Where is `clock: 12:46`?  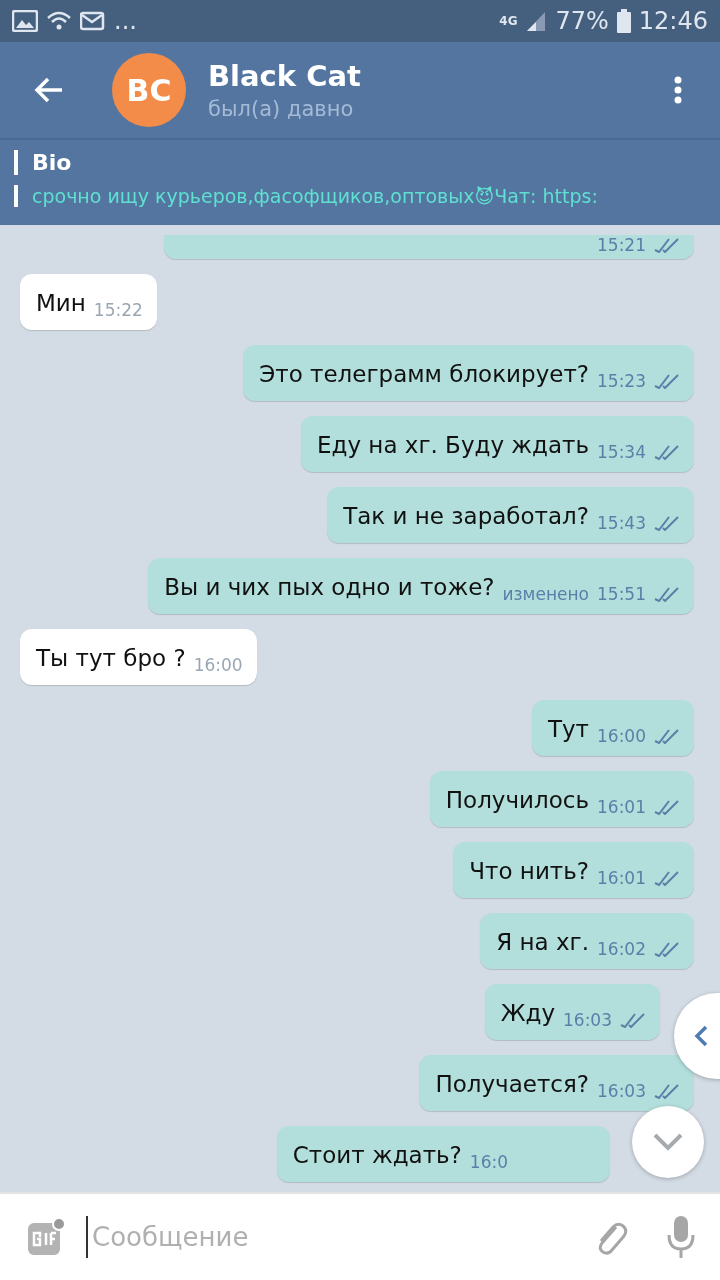 clock: 12:46 is located at coordinates (673, 21).